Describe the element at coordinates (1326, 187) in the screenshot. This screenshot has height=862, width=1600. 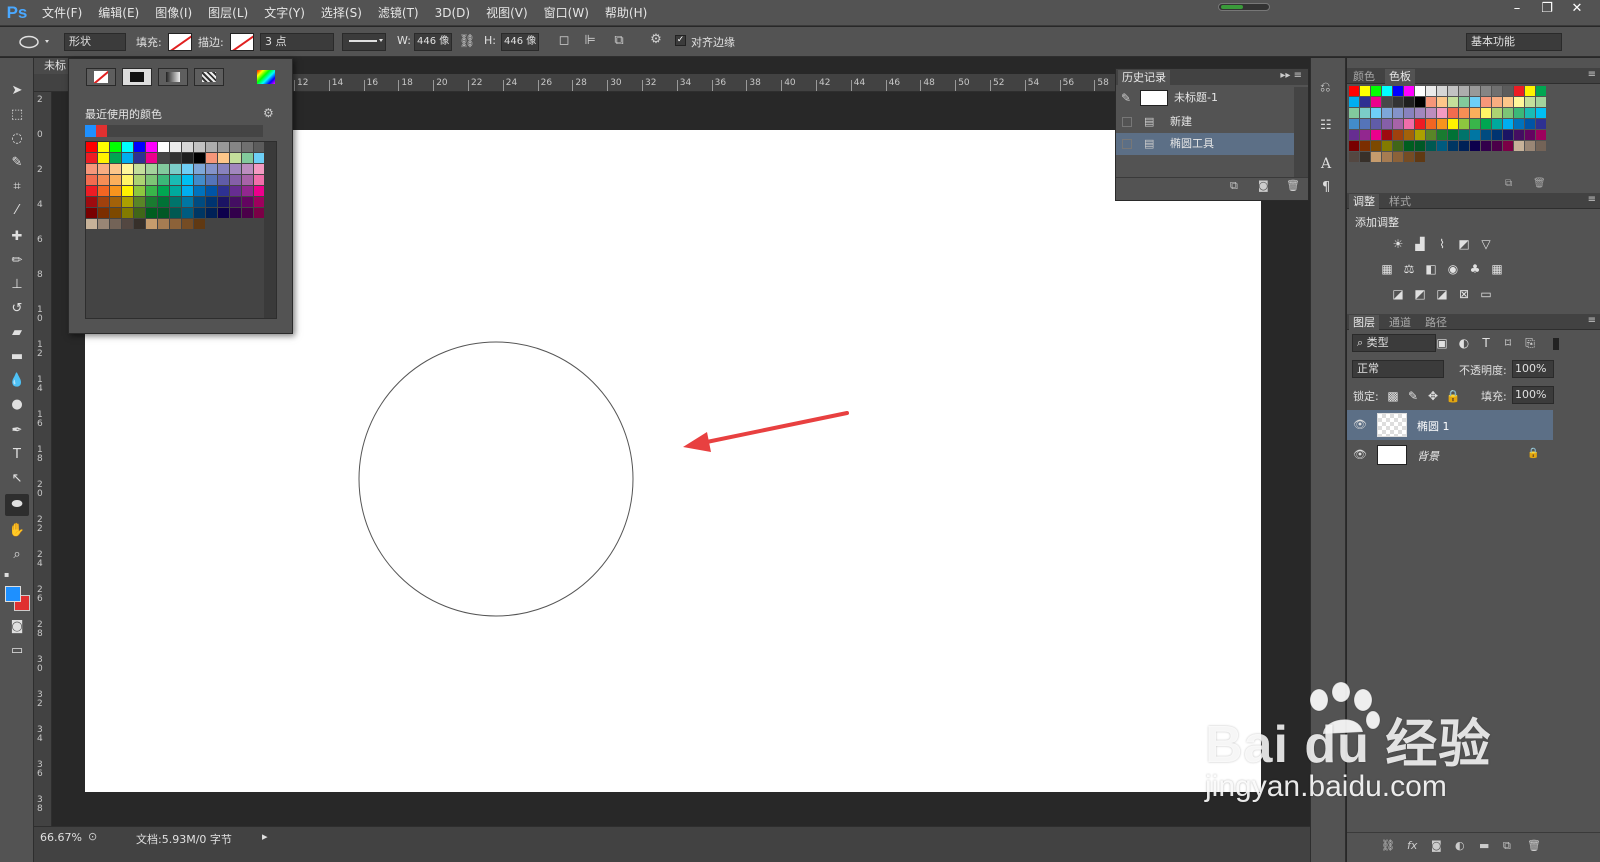
I see `paragraph-panel-icon: ¶` at that location.